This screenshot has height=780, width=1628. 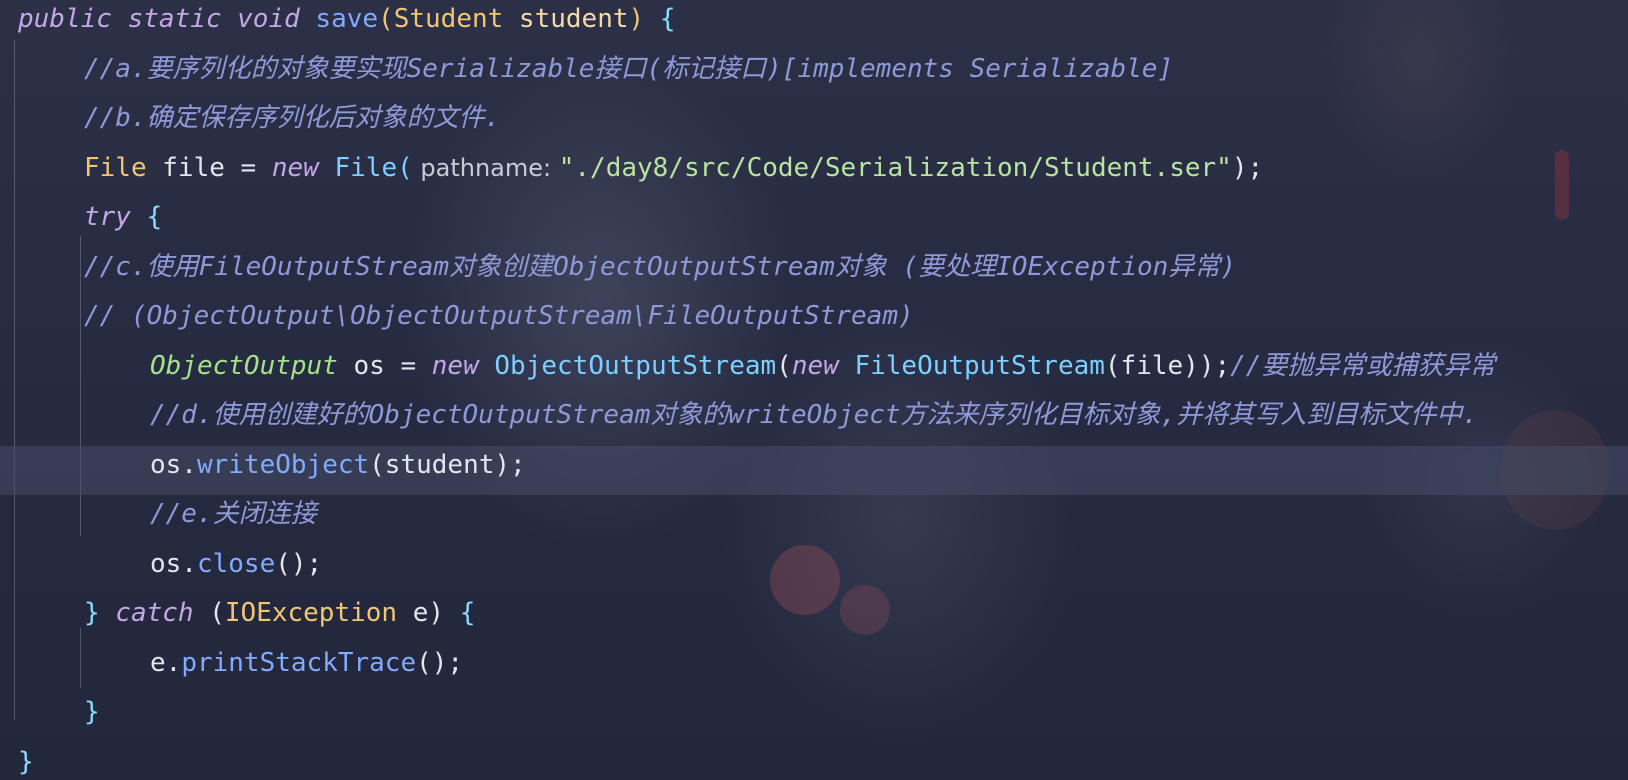 I want to click on code-token: ), so click(x=644, y=19).